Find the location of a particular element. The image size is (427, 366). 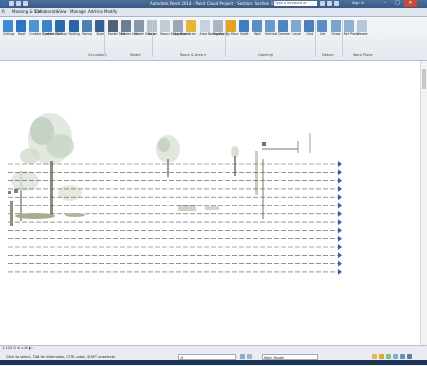

ribbon-button-label: Ref Plane is located at coordinates (351, 34).